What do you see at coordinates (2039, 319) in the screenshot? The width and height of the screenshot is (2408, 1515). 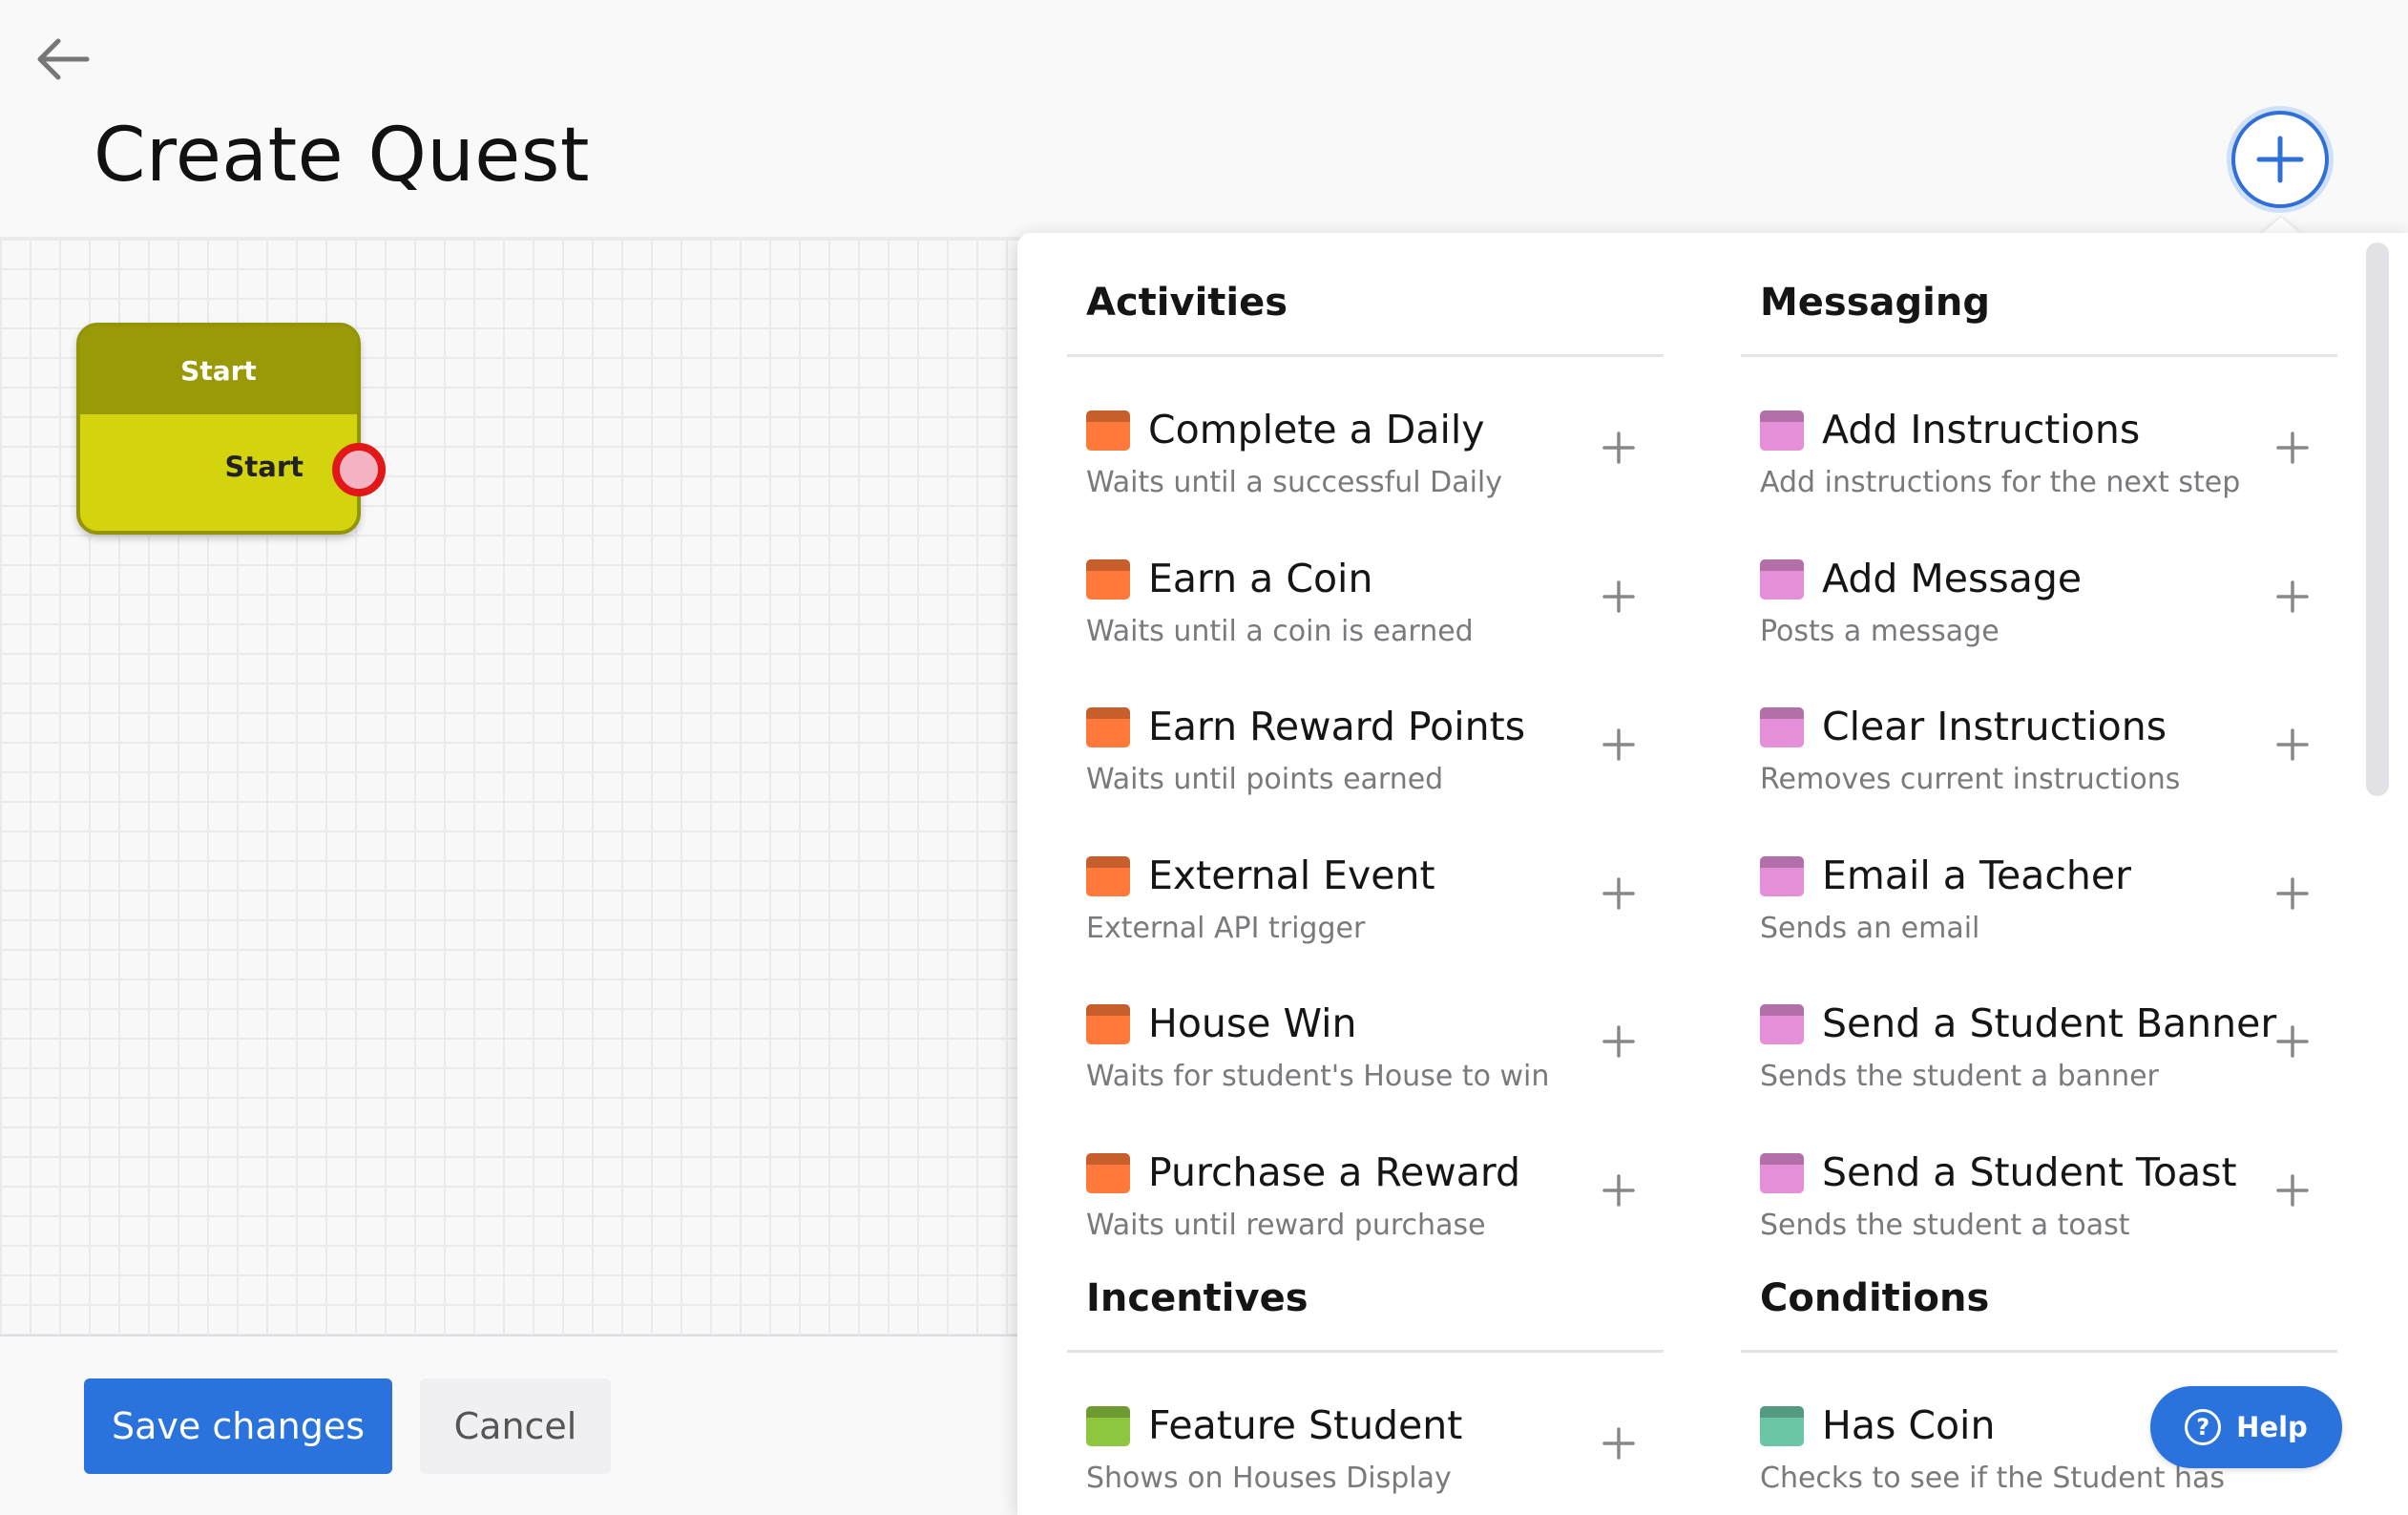 I see `category-header: Messaging` at bounding box center [2039, 319].